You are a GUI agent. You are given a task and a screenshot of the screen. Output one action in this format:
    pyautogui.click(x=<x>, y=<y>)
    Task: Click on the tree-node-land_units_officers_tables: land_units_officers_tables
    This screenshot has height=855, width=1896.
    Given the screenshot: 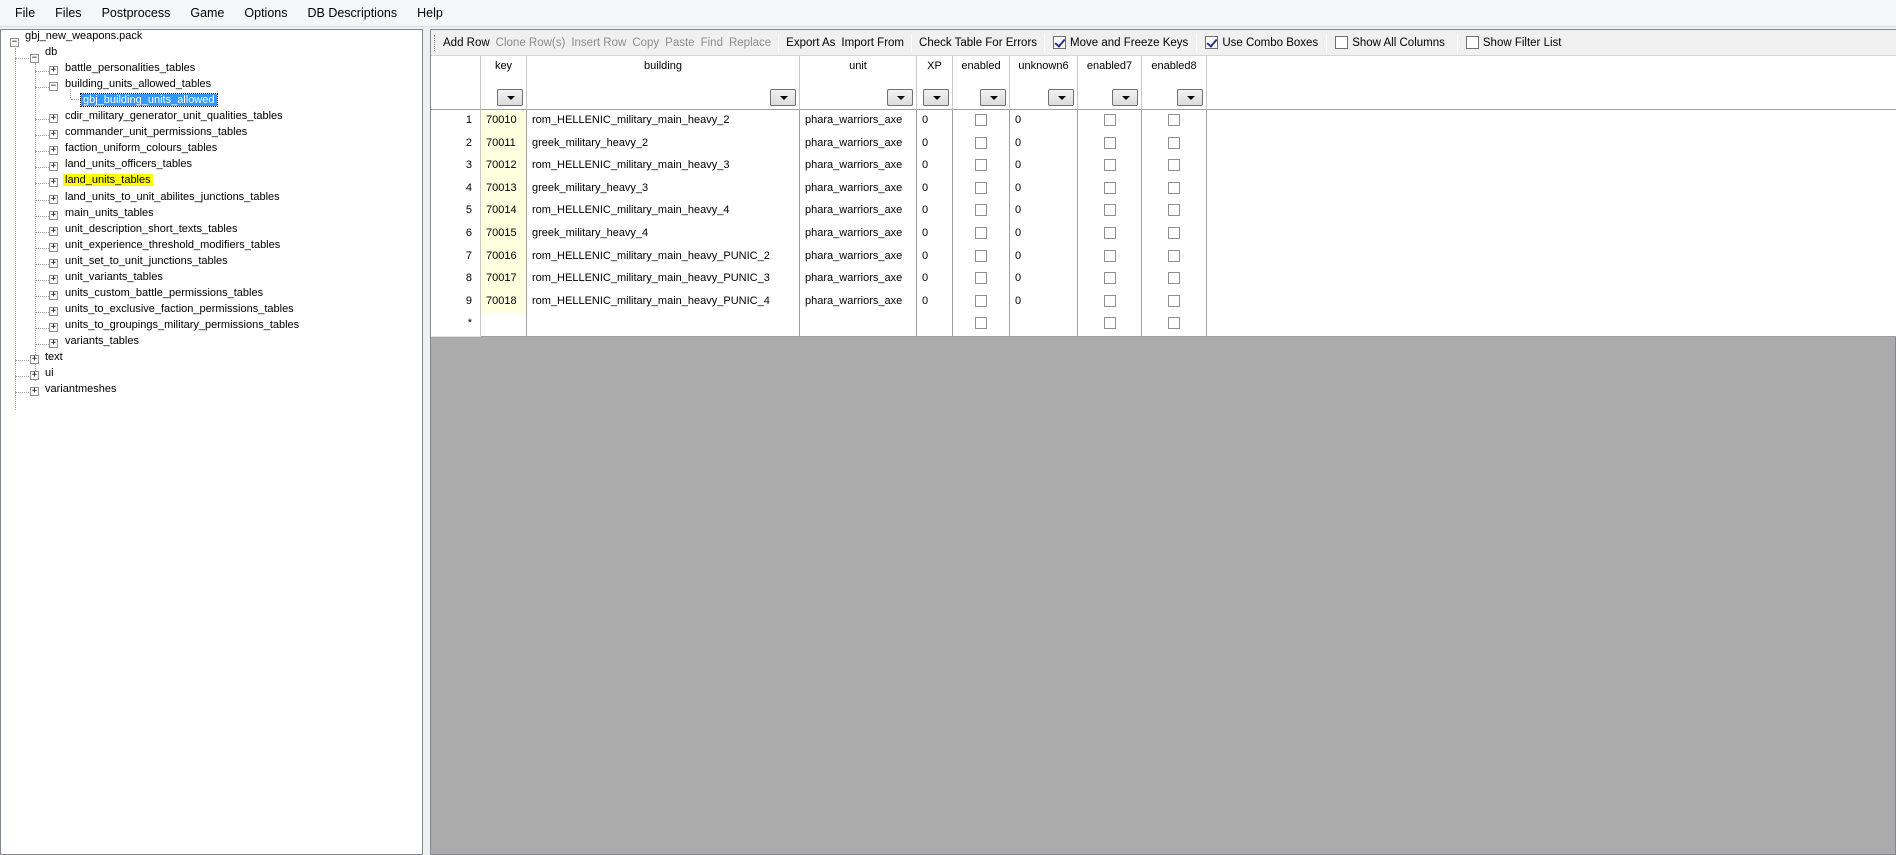 What is the action you would take?
    pyautogui.click(x=128, y=164)
    